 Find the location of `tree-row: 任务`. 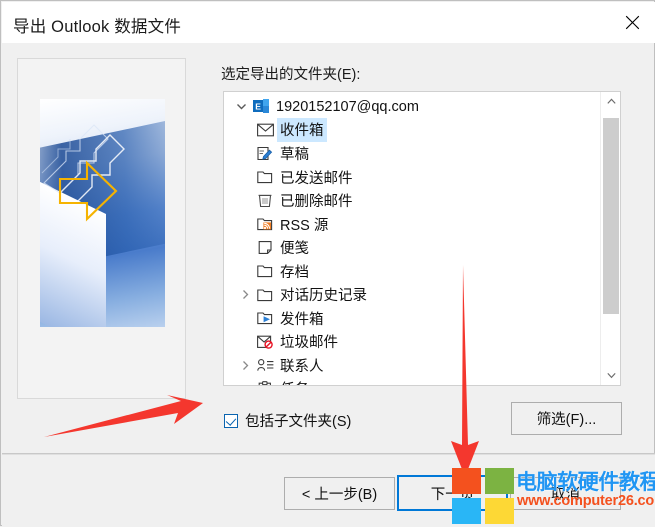

tree-row: 任务 is located at coordinates (412, 381).